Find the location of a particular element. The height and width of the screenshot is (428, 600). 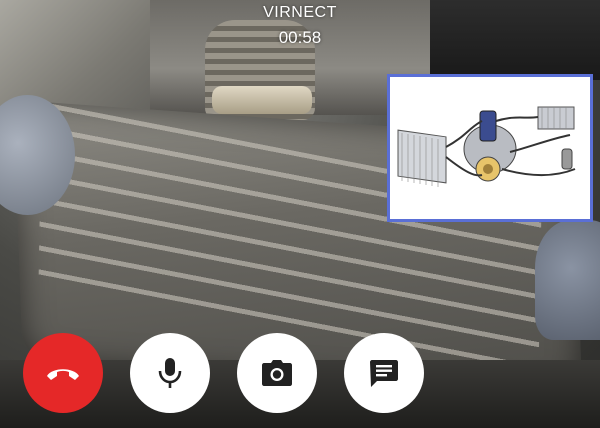

app-title: VIRNECT is located at coordinates (300, 12).